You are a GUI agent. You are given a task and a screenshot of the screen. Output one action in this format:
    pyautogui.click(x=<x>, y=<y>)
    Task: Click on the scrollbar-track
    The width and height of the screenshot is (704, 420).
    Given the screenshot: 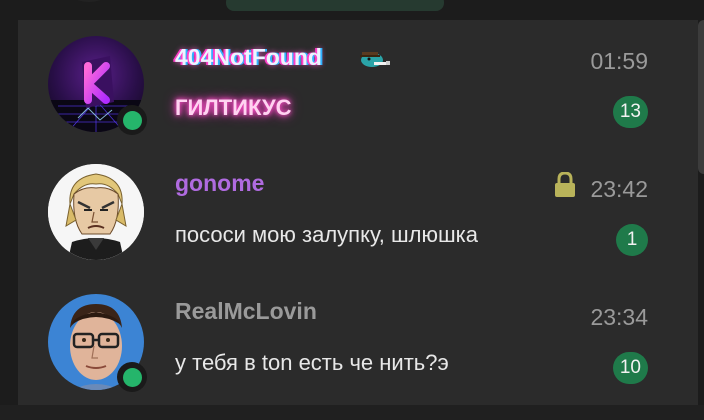 What is the action you would take?
    pyautogui.click(x=700, y=220)
    